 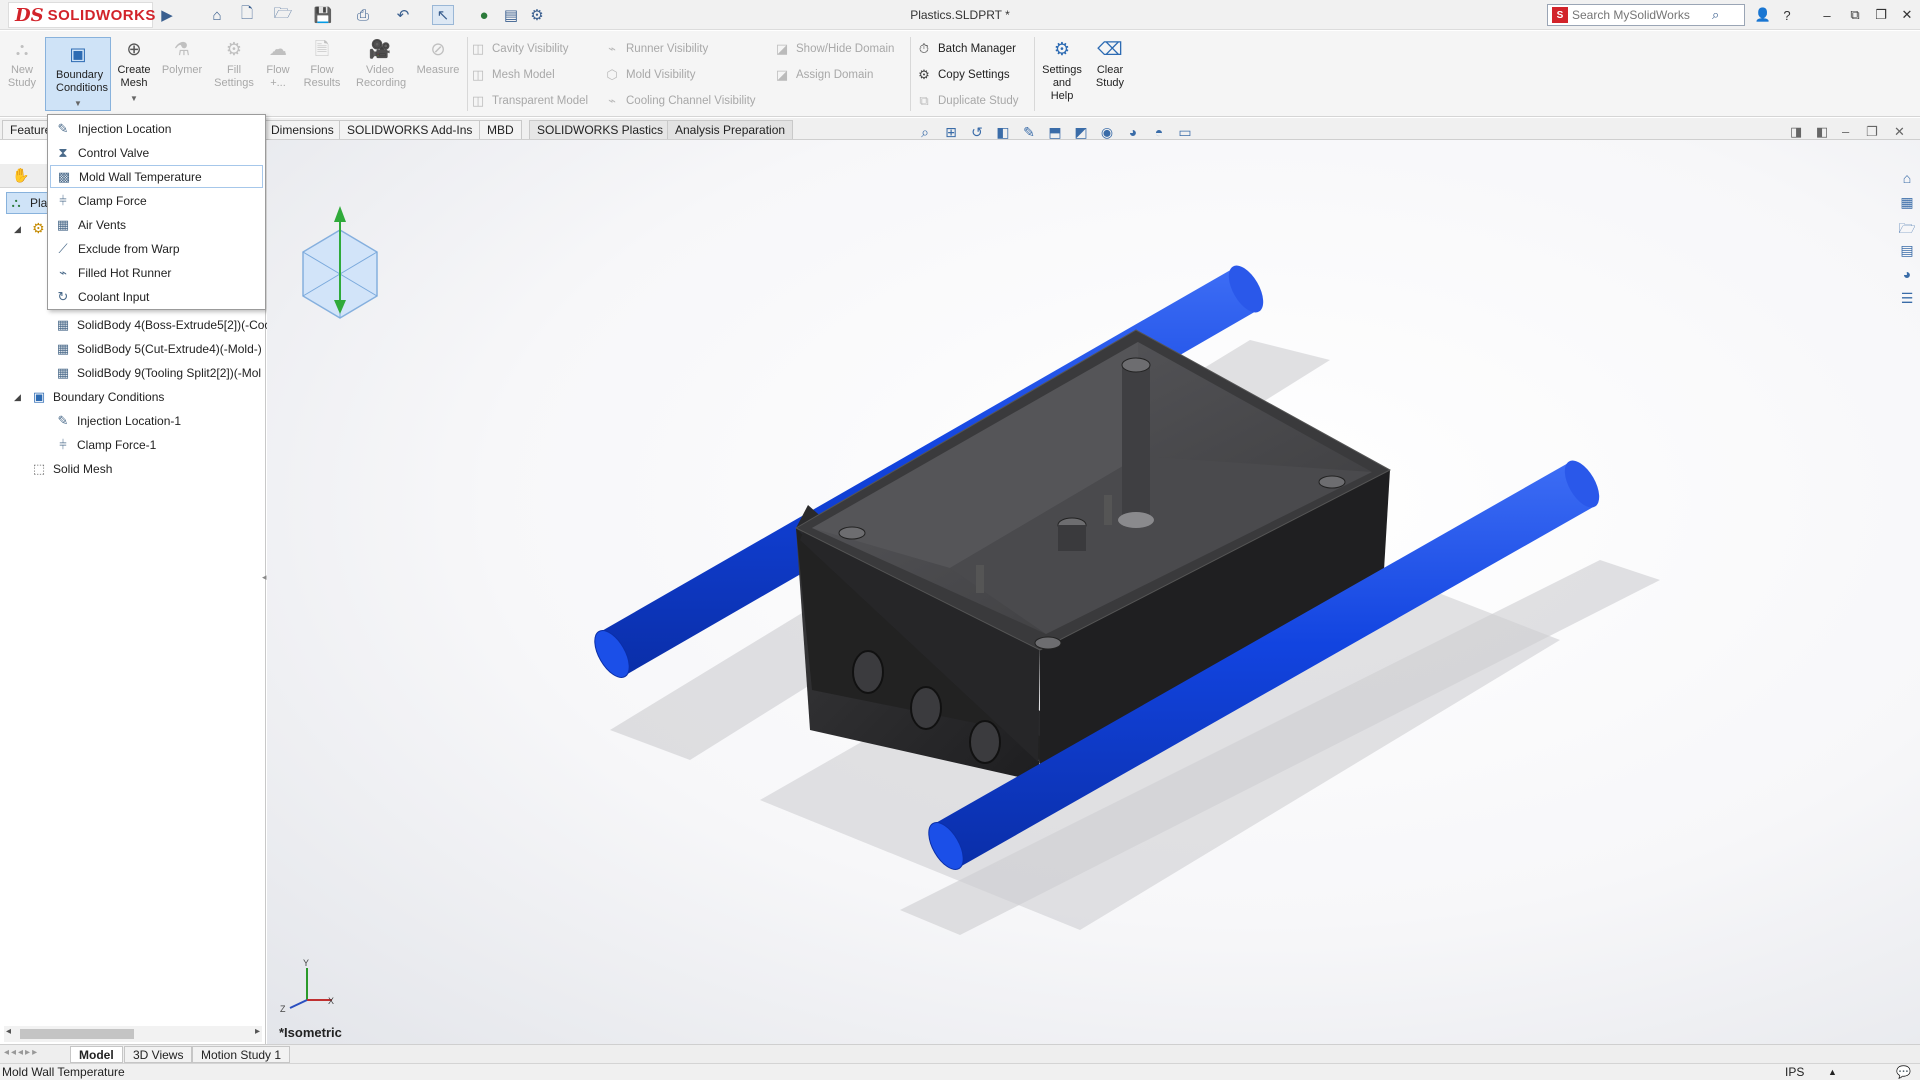 What do you see at coordinates (834, 49) in the screenshot?
I see `show-hide-domain-button: ◪ Show/Hide Domain` at bounding box center [834, 49].